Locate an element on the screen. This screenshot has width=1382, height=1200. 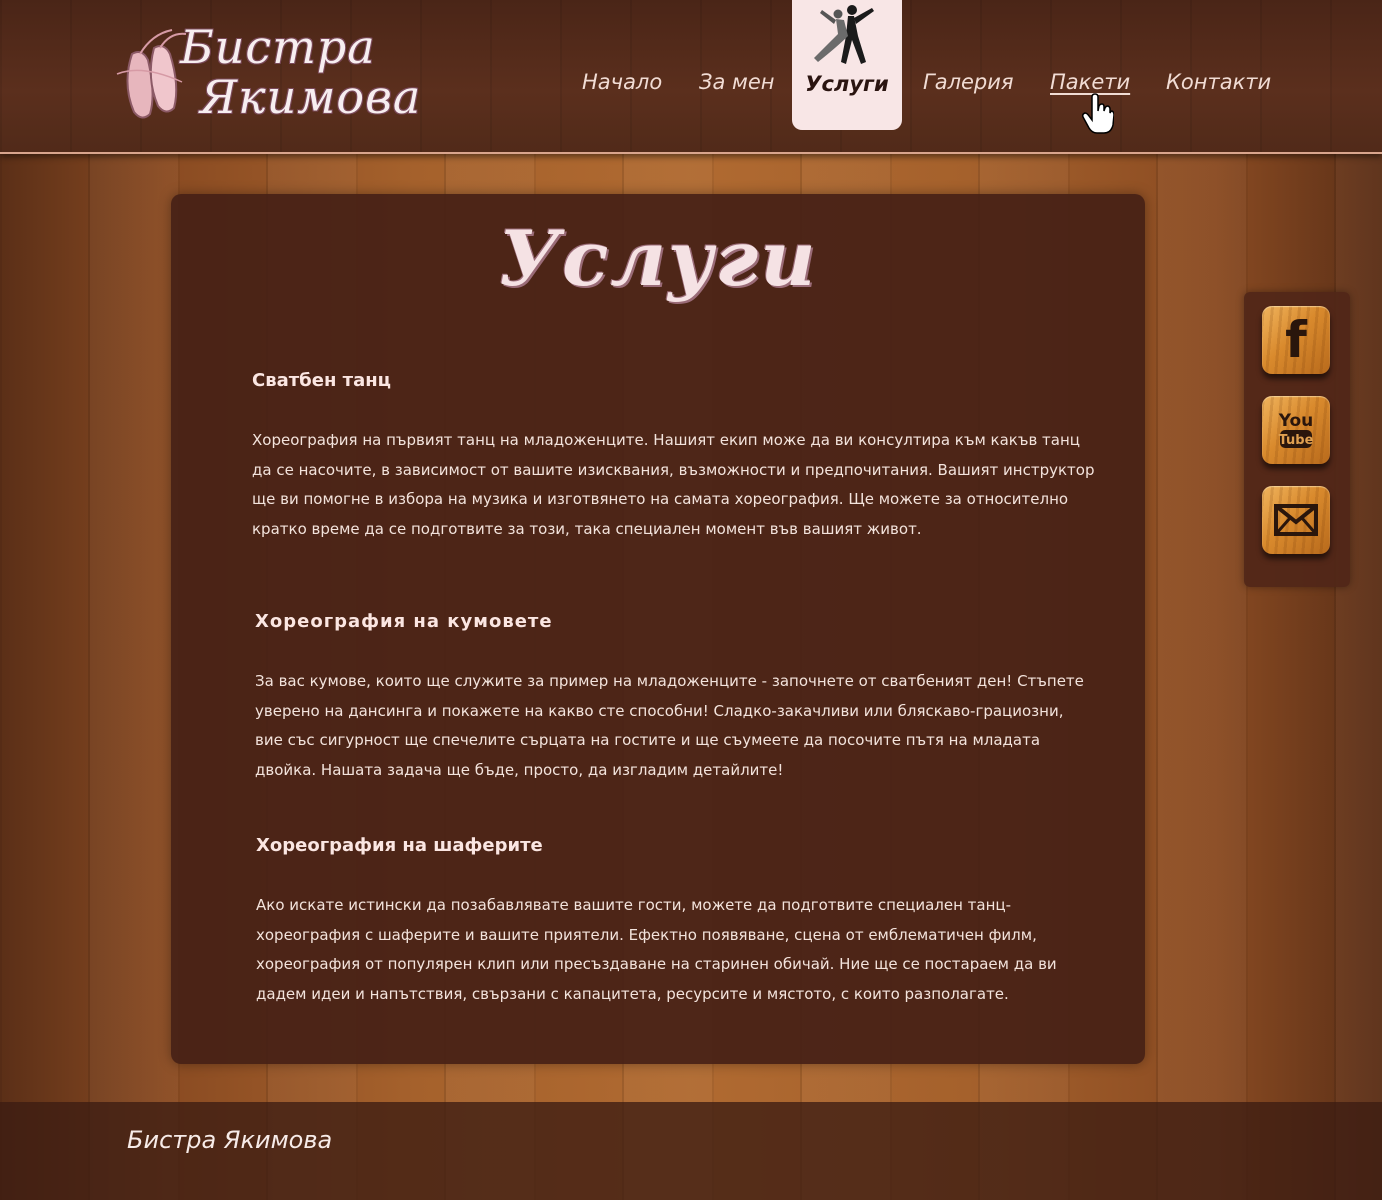
facebook-icon: f is located at coordinates (1296, 340).